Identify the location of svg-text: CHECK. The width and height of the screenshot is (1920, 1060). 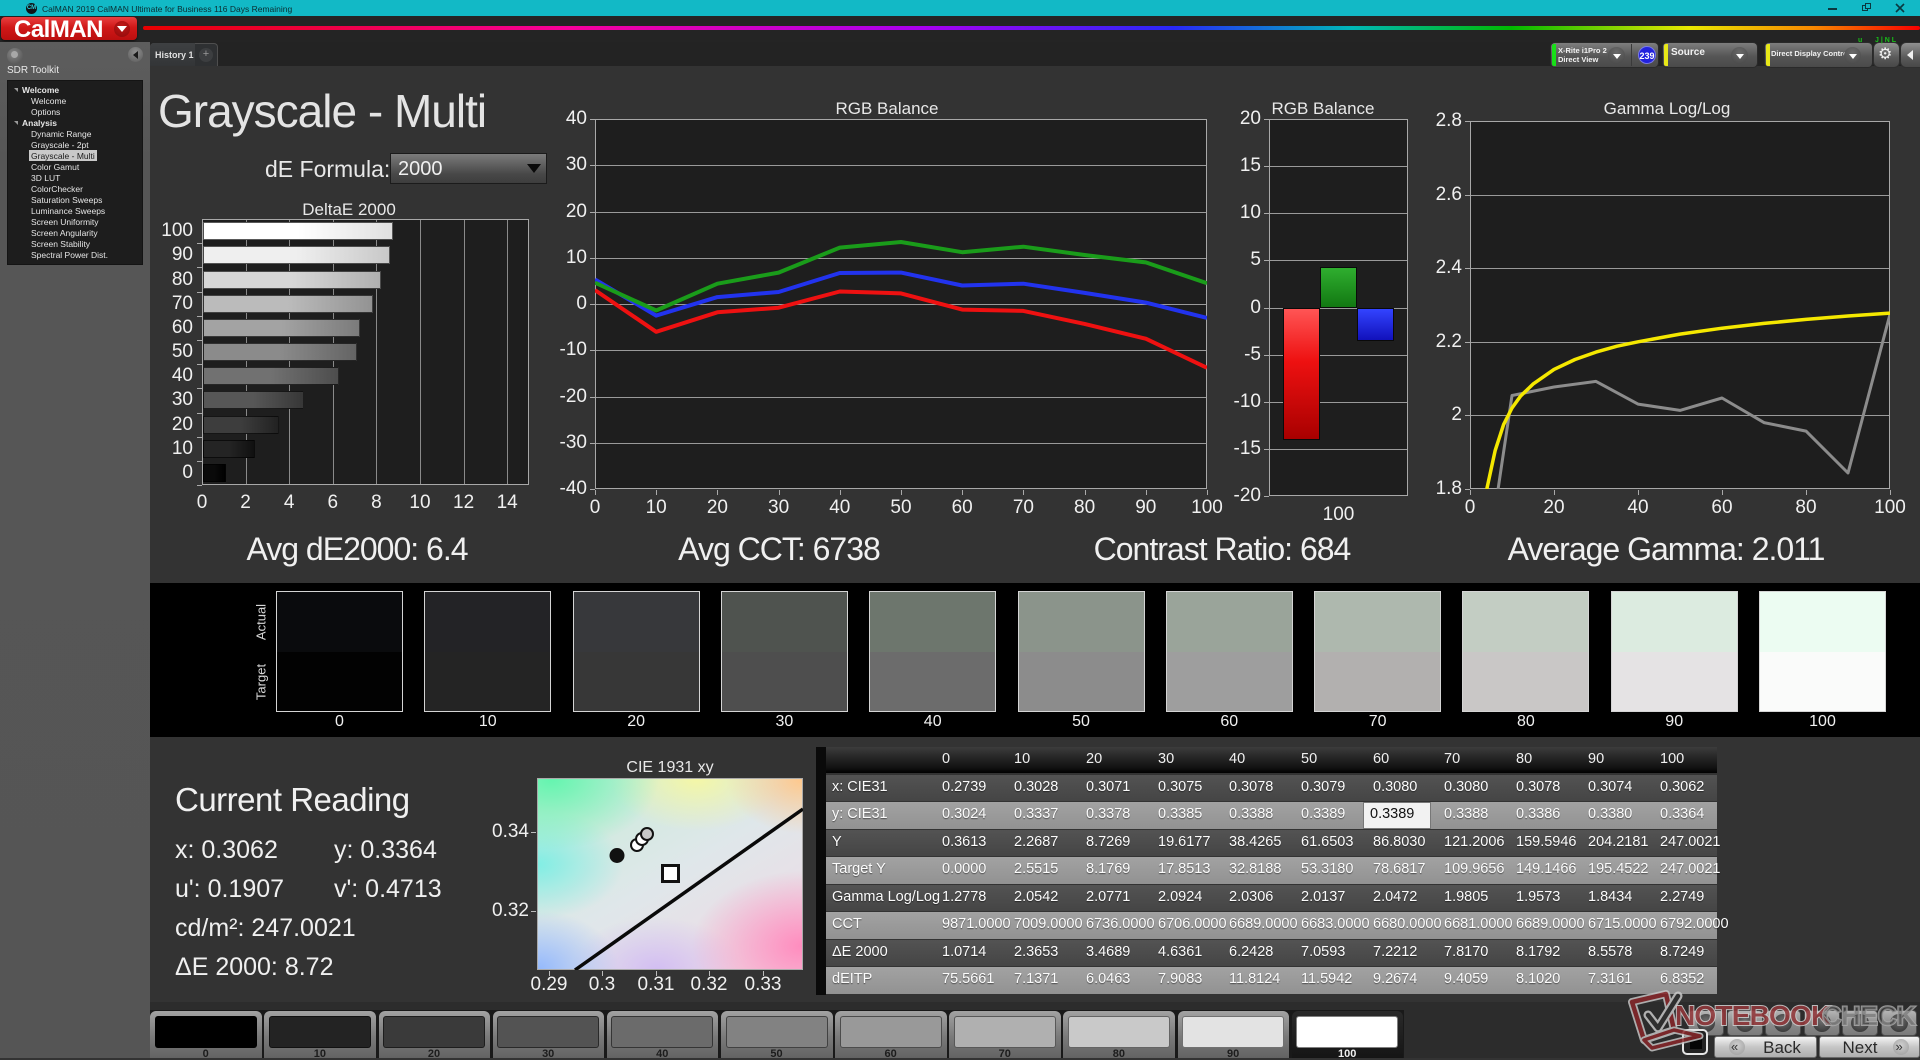
(1869, 1016).